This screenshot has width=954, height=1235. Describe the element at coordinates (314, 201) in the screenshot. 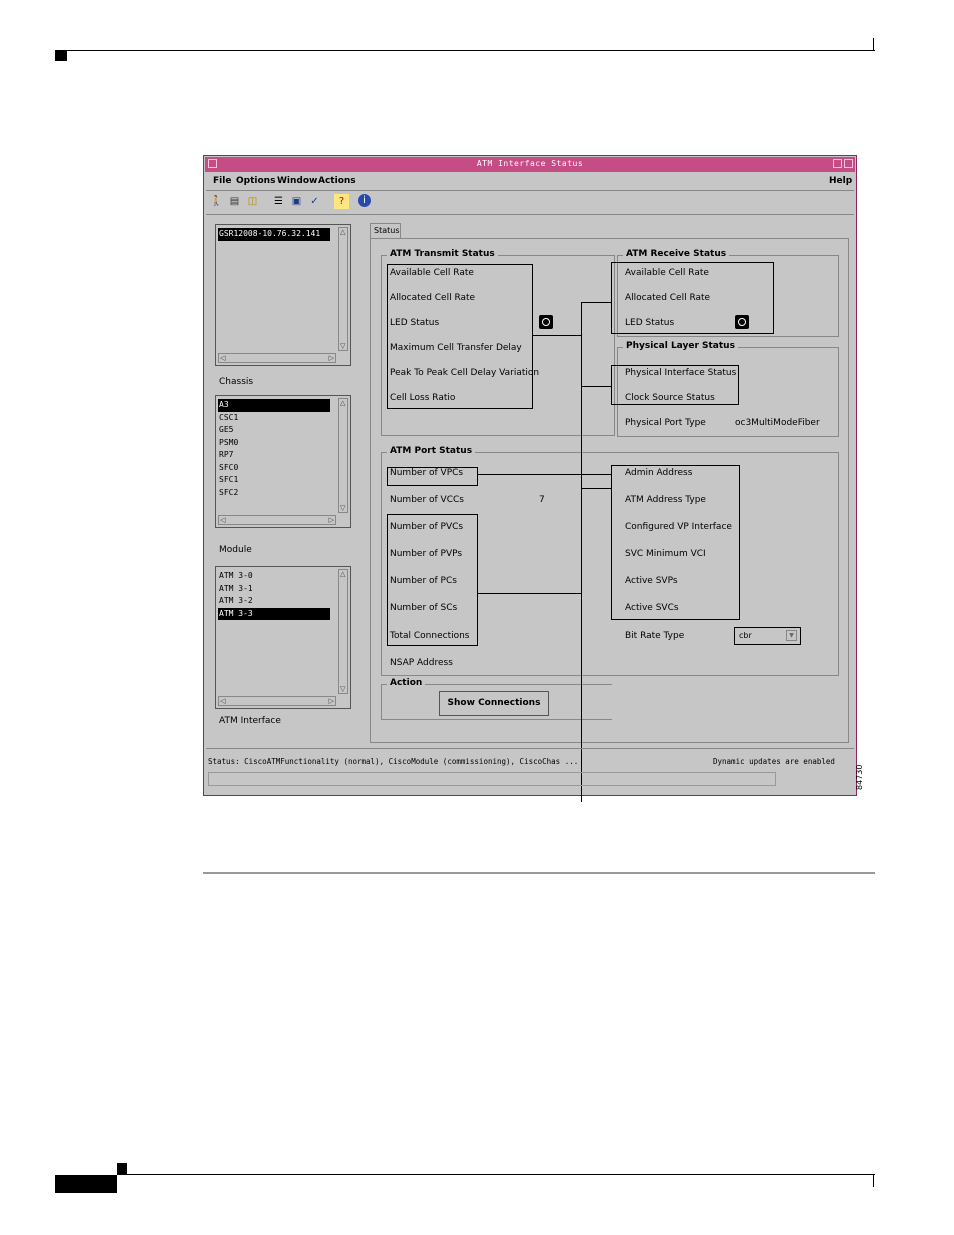

I see `check-icon: ✓` at that location.